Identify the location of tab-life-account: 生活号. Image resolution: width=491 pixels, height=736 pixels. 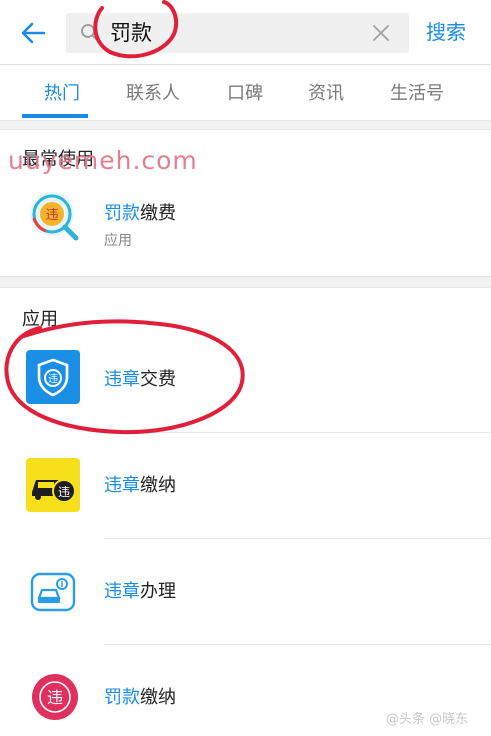
(417, 94).